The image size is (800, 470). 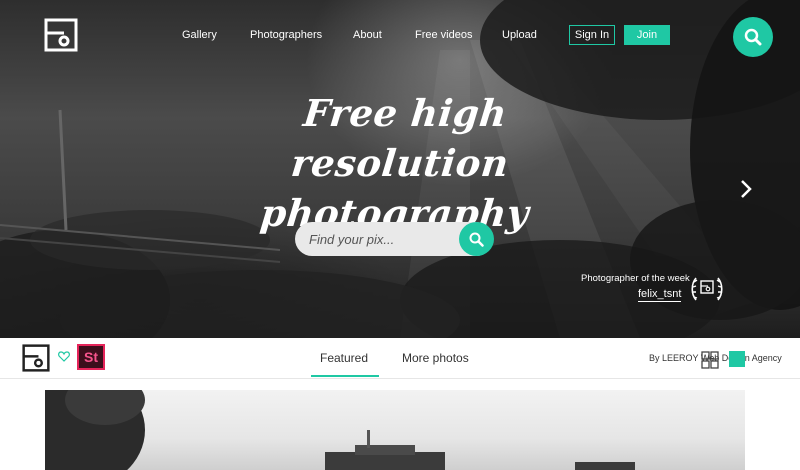 What do you see at coordinates (64, 356) in the screenshot?
I see `heart-icon` at bounding box center [64, 356].